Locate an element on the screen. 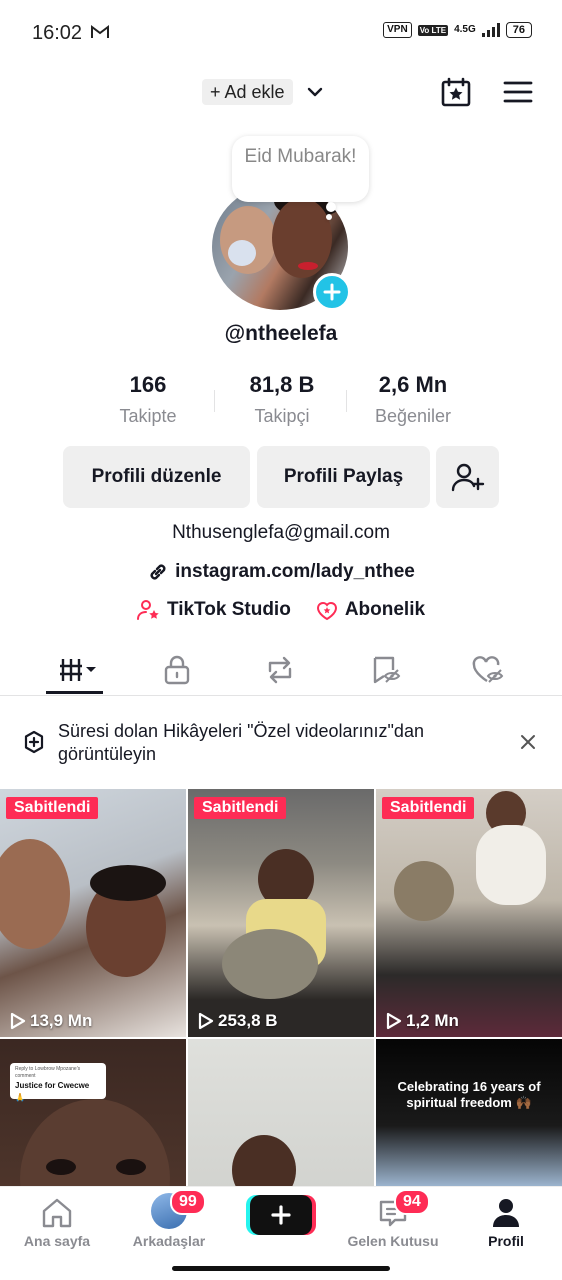 The image size is (562, 1280). home-icon is located at coordinates (57, 1213).